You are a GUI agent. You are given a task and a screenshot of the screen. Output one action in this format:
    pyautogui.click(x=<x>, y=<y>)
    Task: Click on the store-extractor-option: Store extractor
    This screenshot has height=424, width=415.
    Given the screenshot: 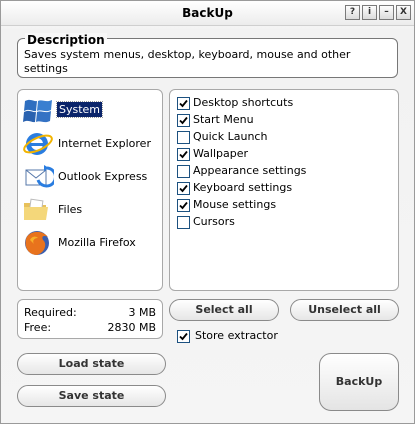 What is the action you would take?
    pyautogui.click(x=267, y=337)
    